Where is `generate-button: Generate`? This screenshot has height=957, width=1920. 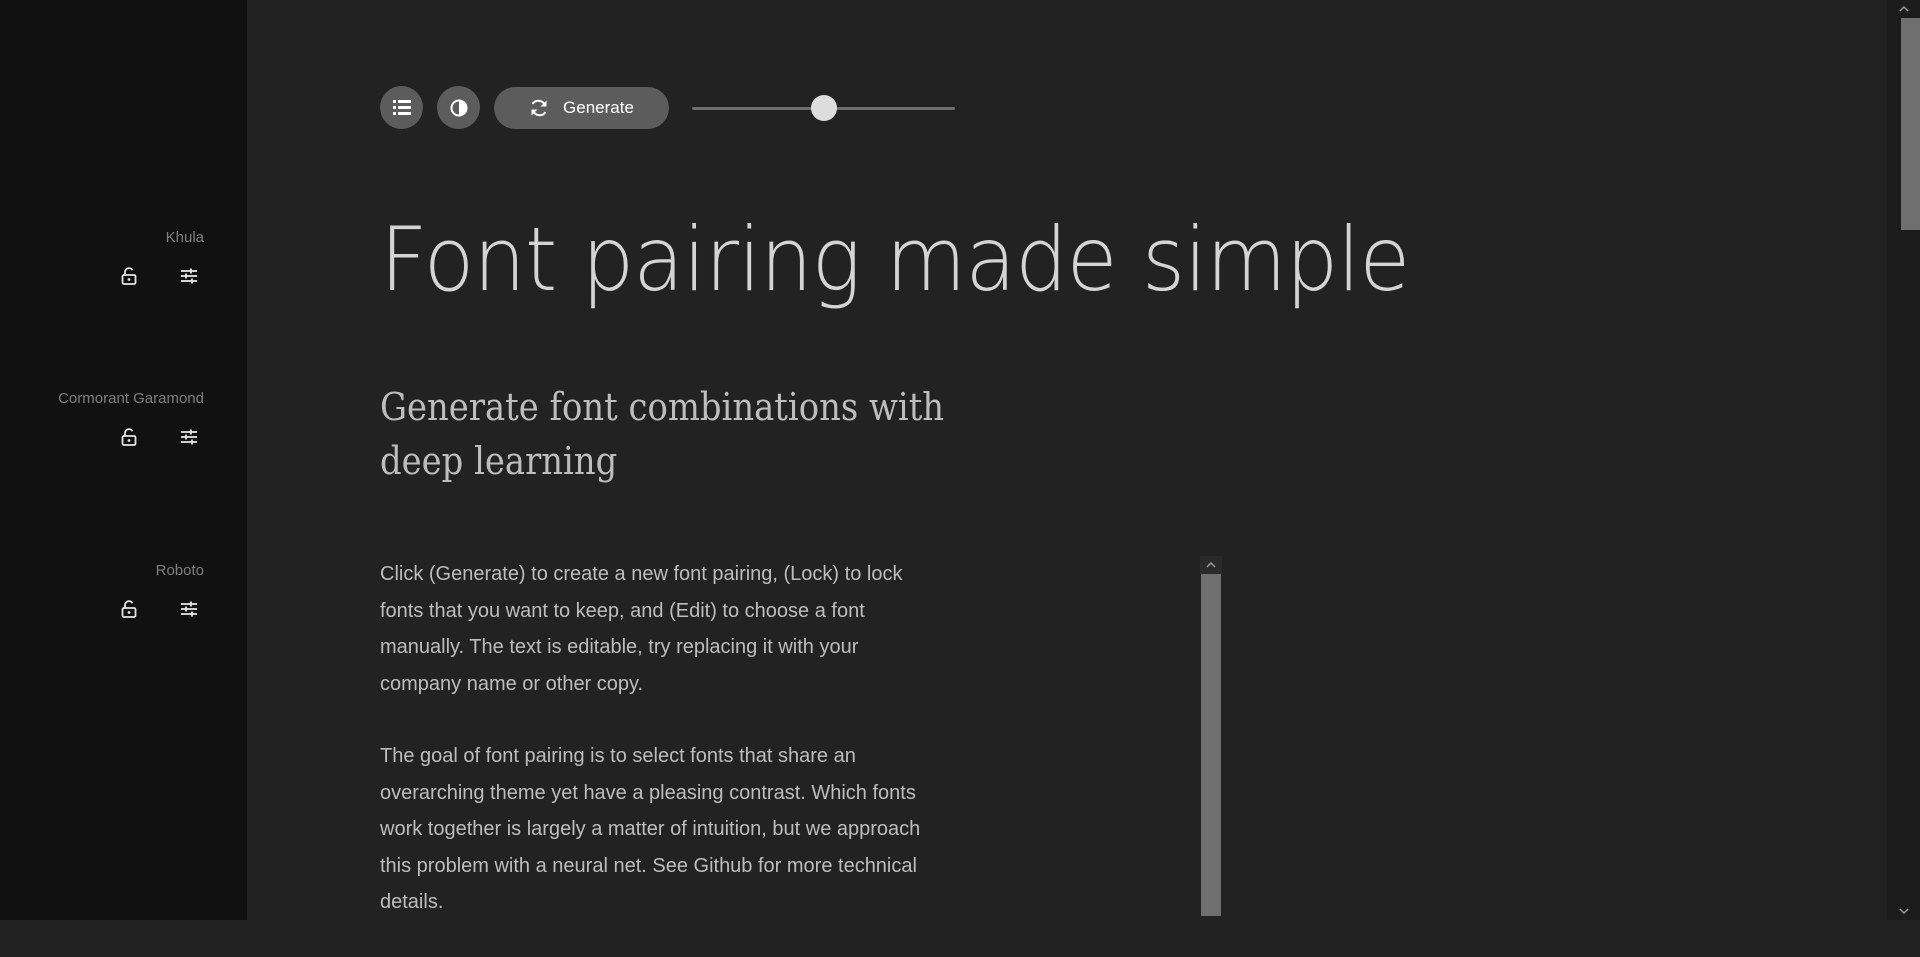 generate-button: Generate is located at coordinates (581, 107).